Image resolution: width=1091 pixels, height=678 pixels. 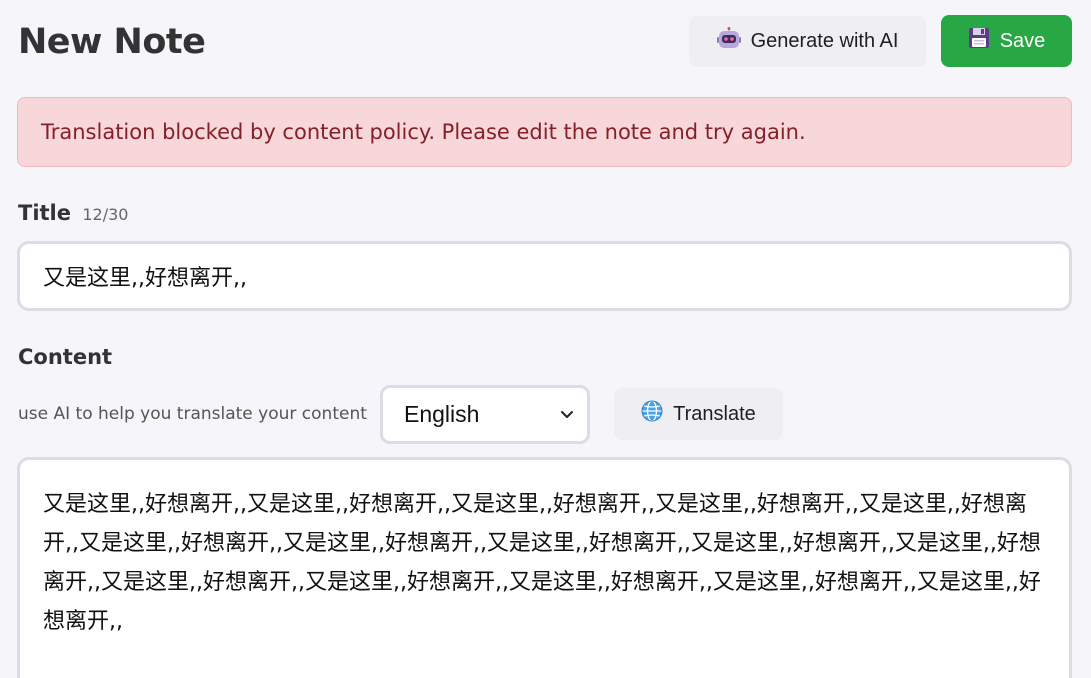 I want to click on translate-label: Translate, so click(x=714, y=413).